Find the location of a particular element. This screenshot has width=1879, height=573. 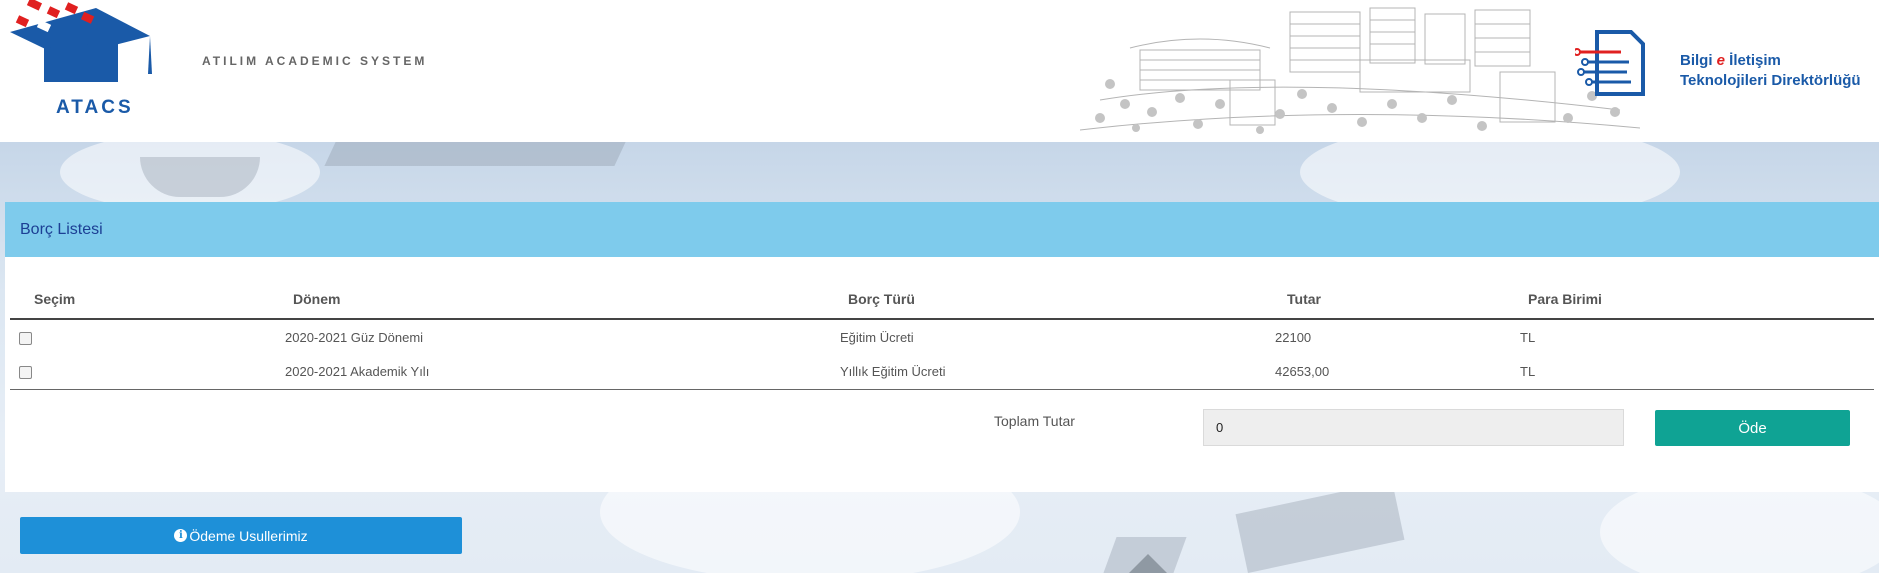

bidb-e-mark: e is located at coordinates (1721, 60).